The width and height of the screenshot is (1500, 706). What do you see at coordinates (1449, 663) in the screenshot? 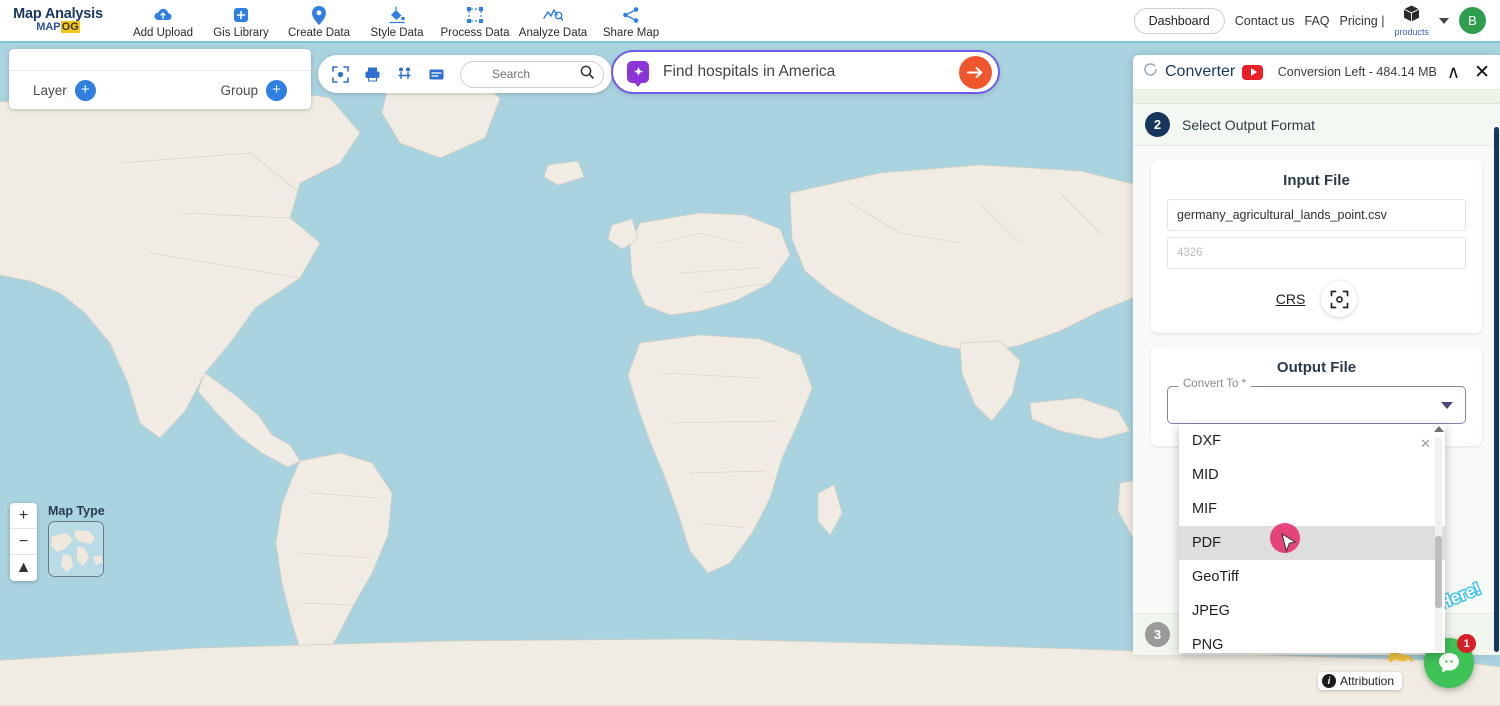
I see `chat-bubble-icon` at bounding box center [1449, 663].